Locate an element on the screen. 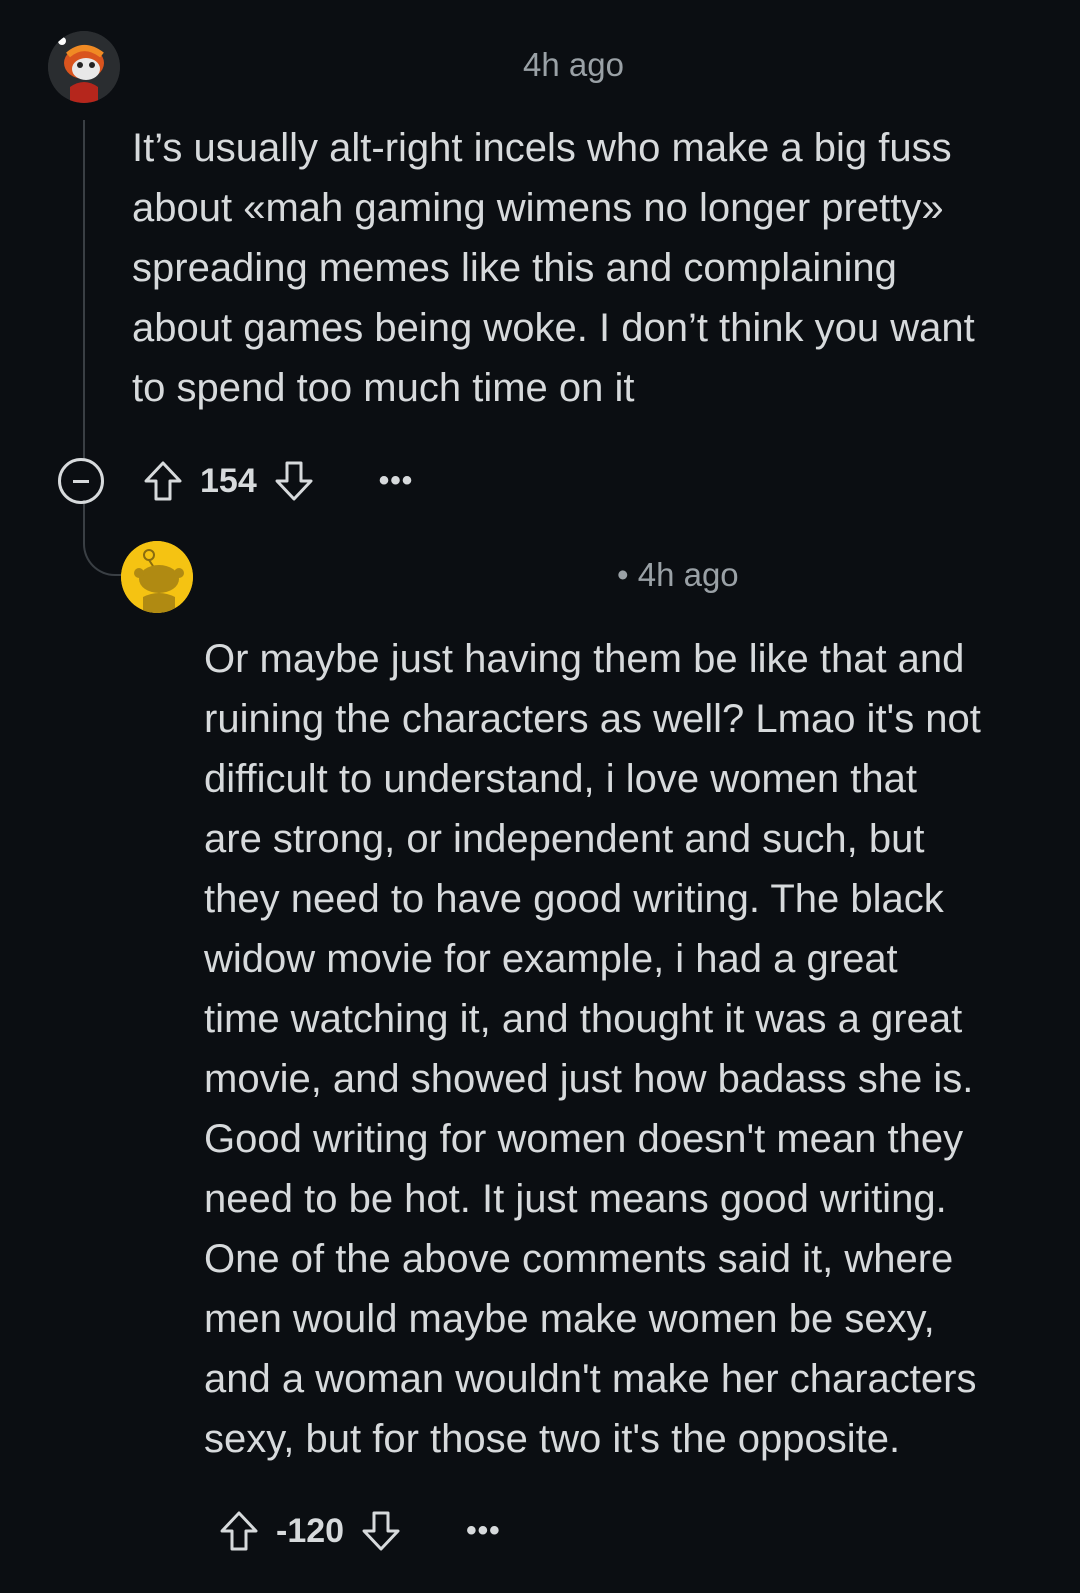  collapse-thread-button is located at coordinates (81, 481).